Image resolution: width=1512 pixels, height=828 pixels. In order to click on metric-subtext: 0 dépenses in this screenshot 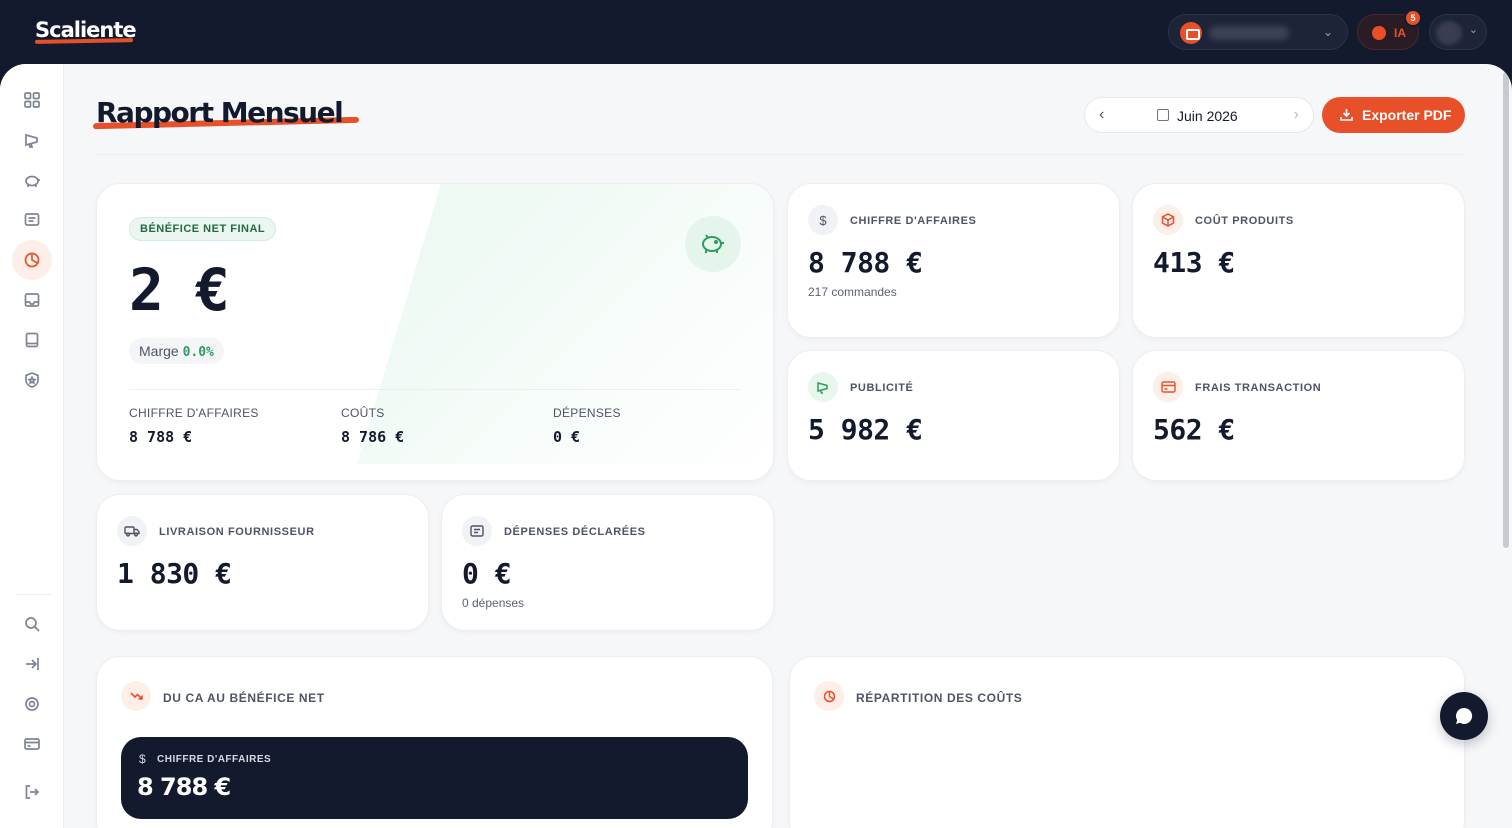, I will do `click(493, 603)`.